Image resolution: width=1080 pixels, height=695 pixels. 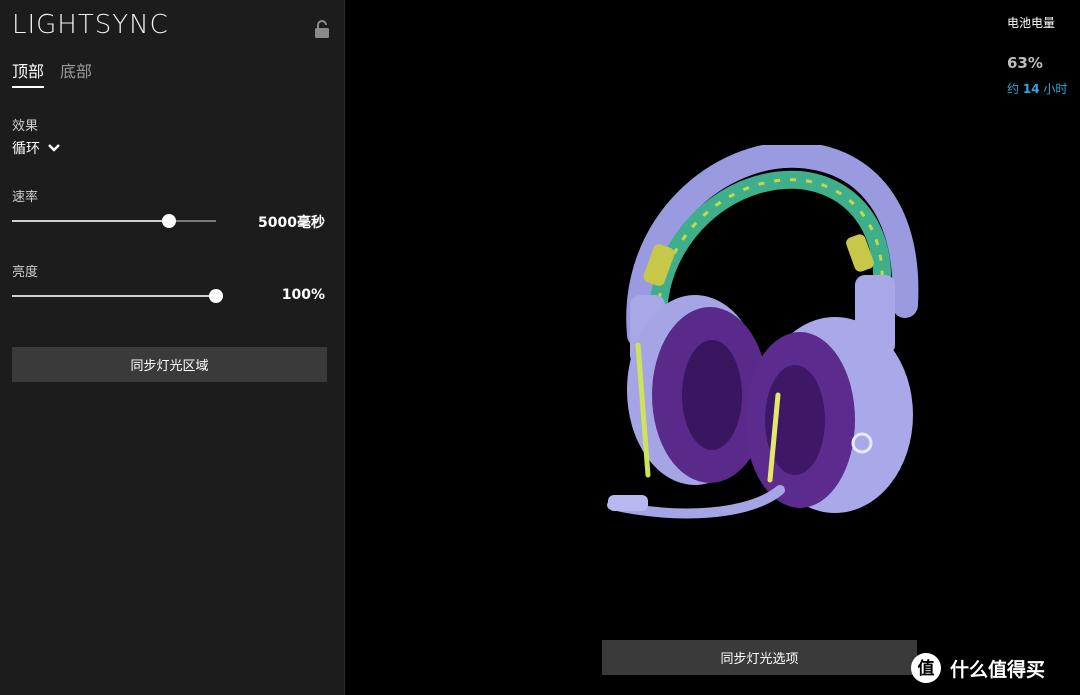 I want to click on speed-label: 速率, so click(x=25, y=197).